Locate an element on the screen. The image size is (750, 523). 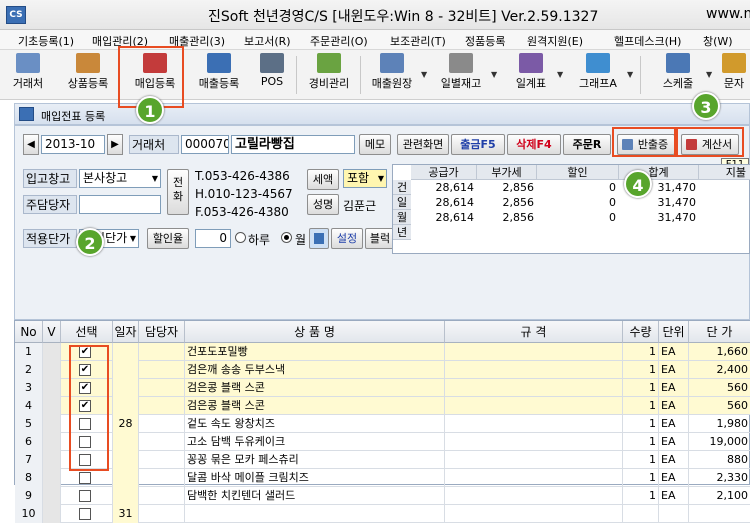
table-row: 2 ✔ 검은깨 송송 두부스낵 1 EA 2,400 is located at coordinates (382, 370).